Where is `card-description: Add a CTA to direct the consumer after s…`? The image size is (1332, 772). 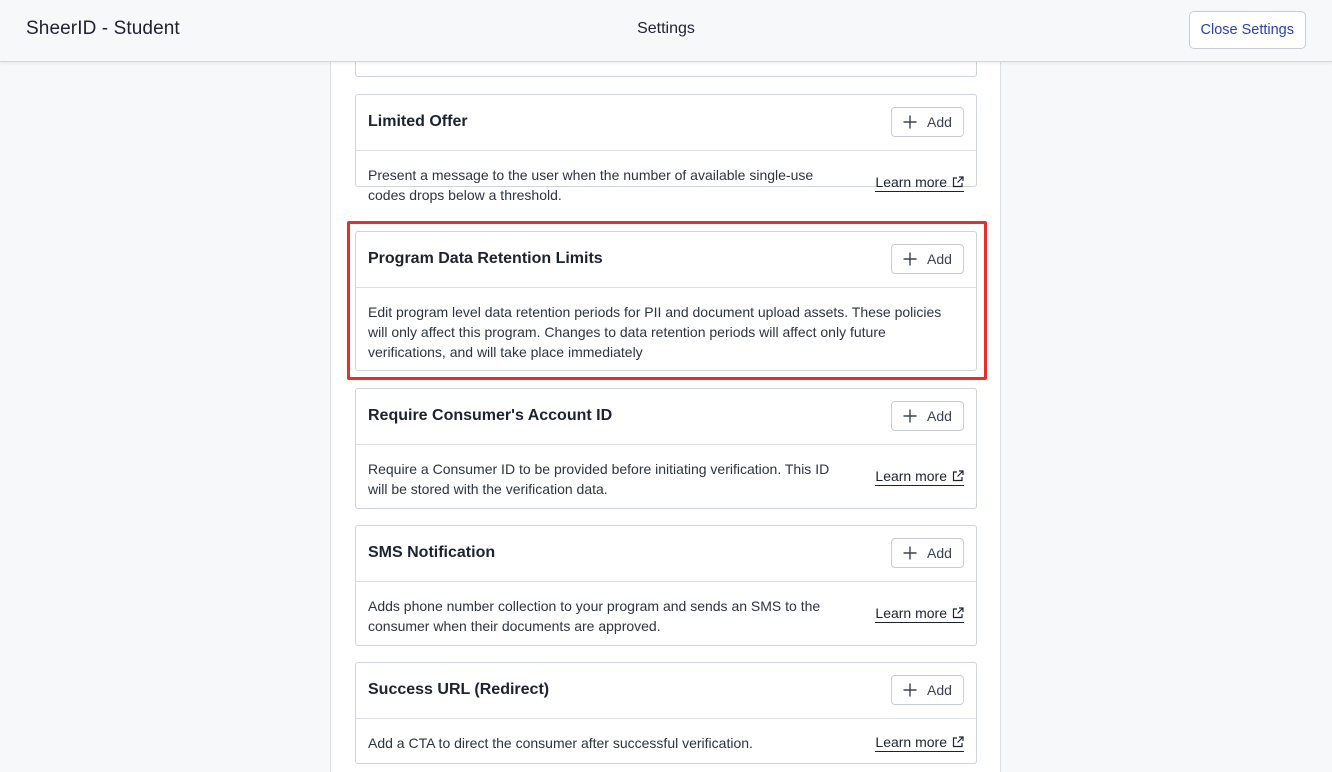 card-description: Add a CTA to direct the consumer after s… is located at coordinates (560, 743).